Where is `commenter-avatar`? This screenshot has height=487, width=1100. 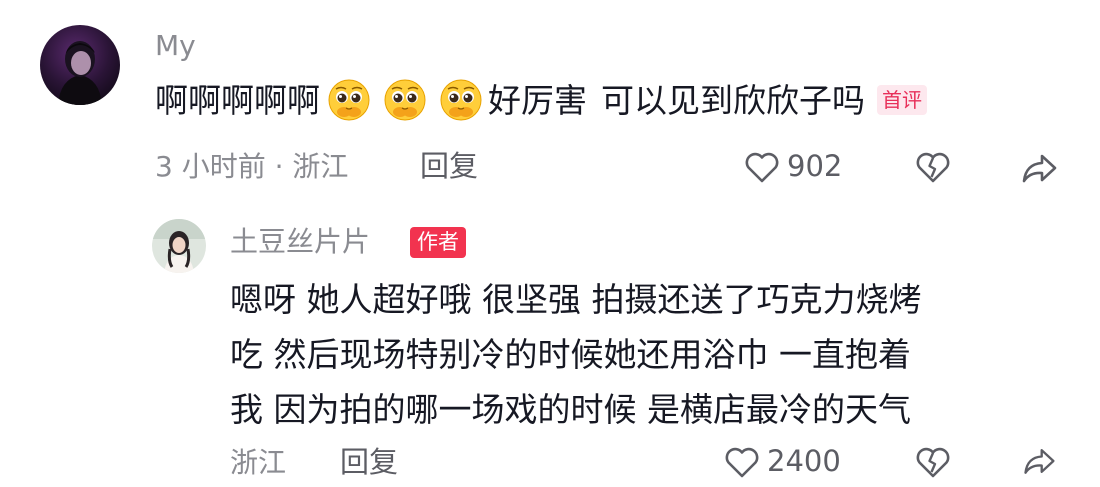 commenter-avatar is located at coordinates (80, 65).